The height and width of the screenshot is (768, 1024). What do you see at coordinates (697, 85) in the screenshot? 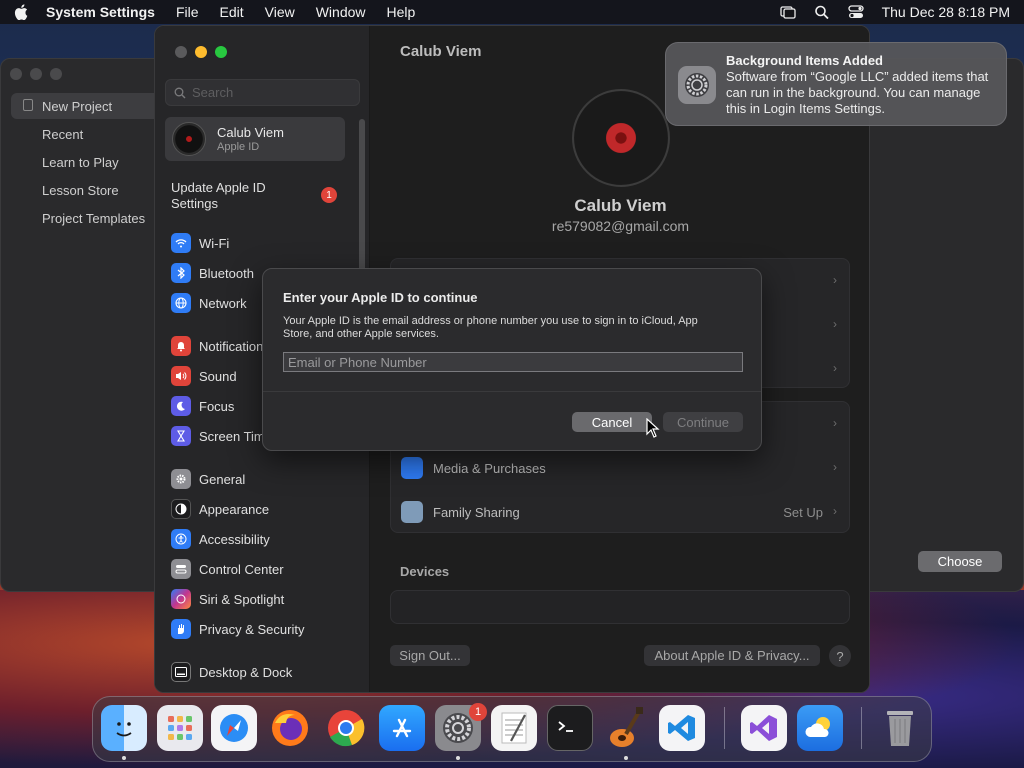
I see `system-settings-gear-icon` at bounding box center [697, 85].